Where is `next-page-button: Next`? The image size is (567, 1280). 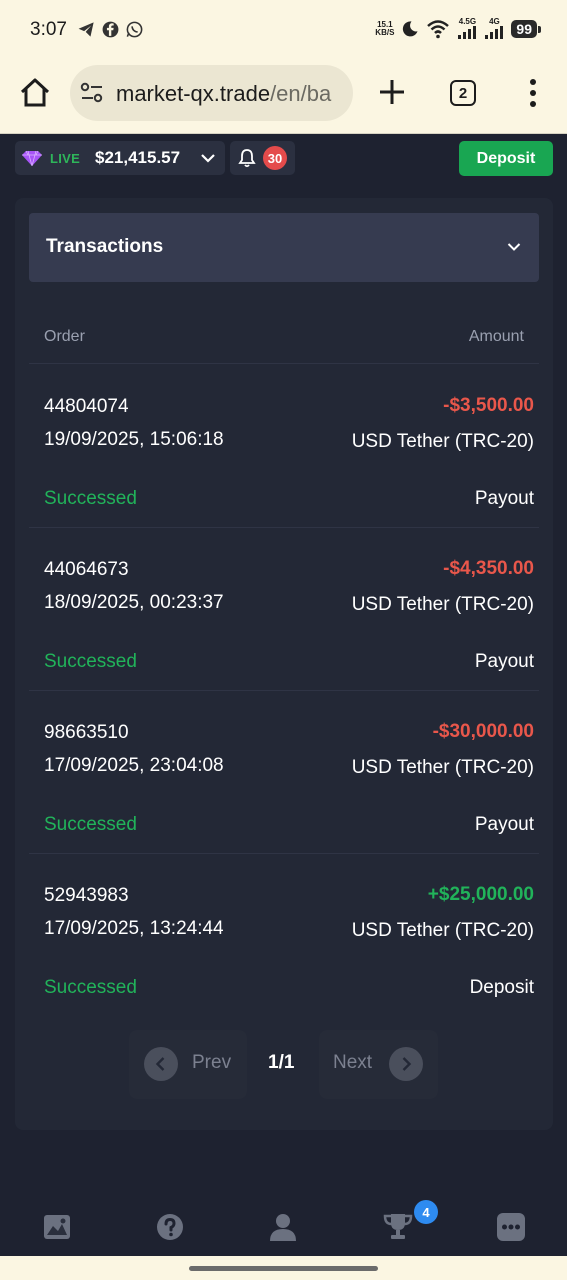 next-page-button: Next is located at coordinates (378, 1064).